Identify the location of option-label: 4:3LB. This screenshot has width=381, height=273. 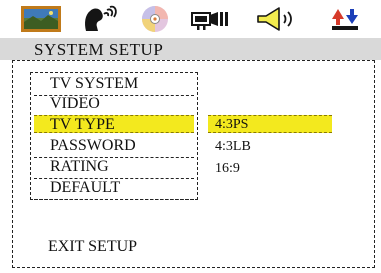
(233, 146).